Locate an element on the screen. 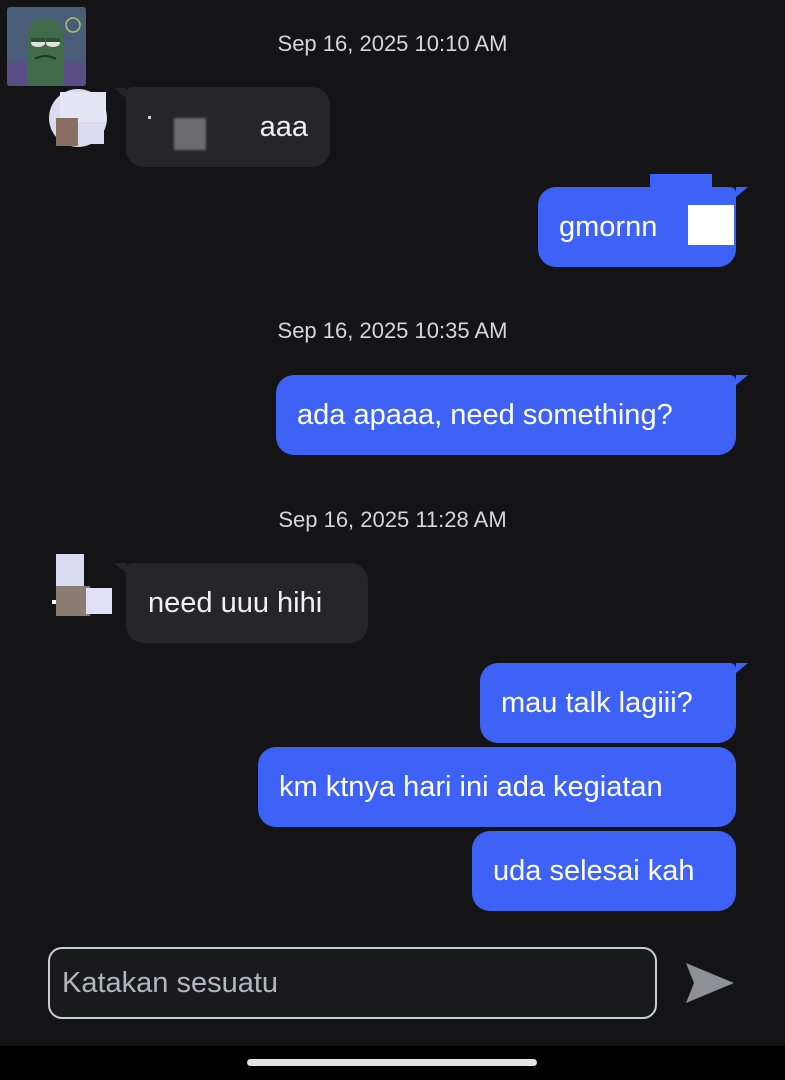 This screenshot has height=1080, width=785. timestamp: Sep 16, 2025 10:10 AM is located at coordinates (392, 43).